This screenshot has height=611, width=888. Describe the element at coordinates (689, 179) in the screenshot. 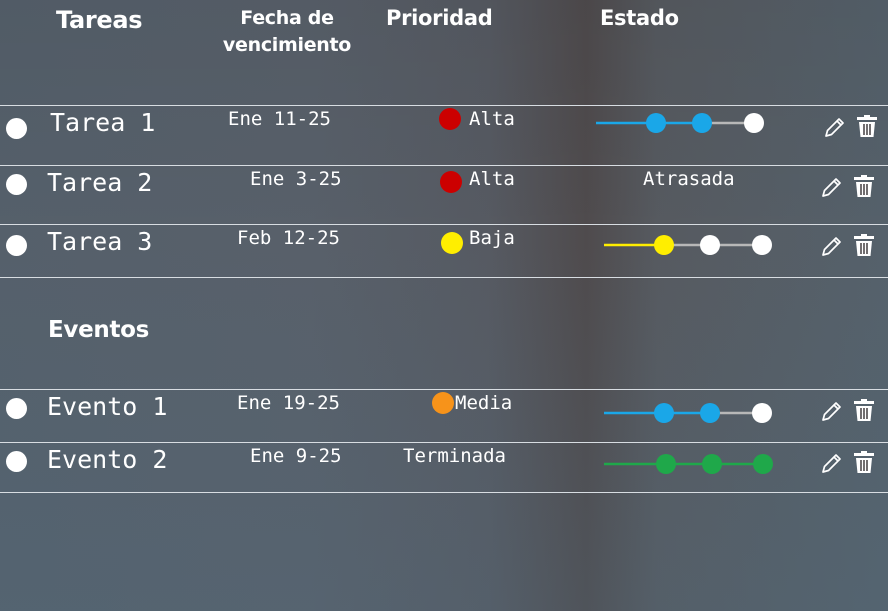

I see `status-text: Atrasada` at that location.